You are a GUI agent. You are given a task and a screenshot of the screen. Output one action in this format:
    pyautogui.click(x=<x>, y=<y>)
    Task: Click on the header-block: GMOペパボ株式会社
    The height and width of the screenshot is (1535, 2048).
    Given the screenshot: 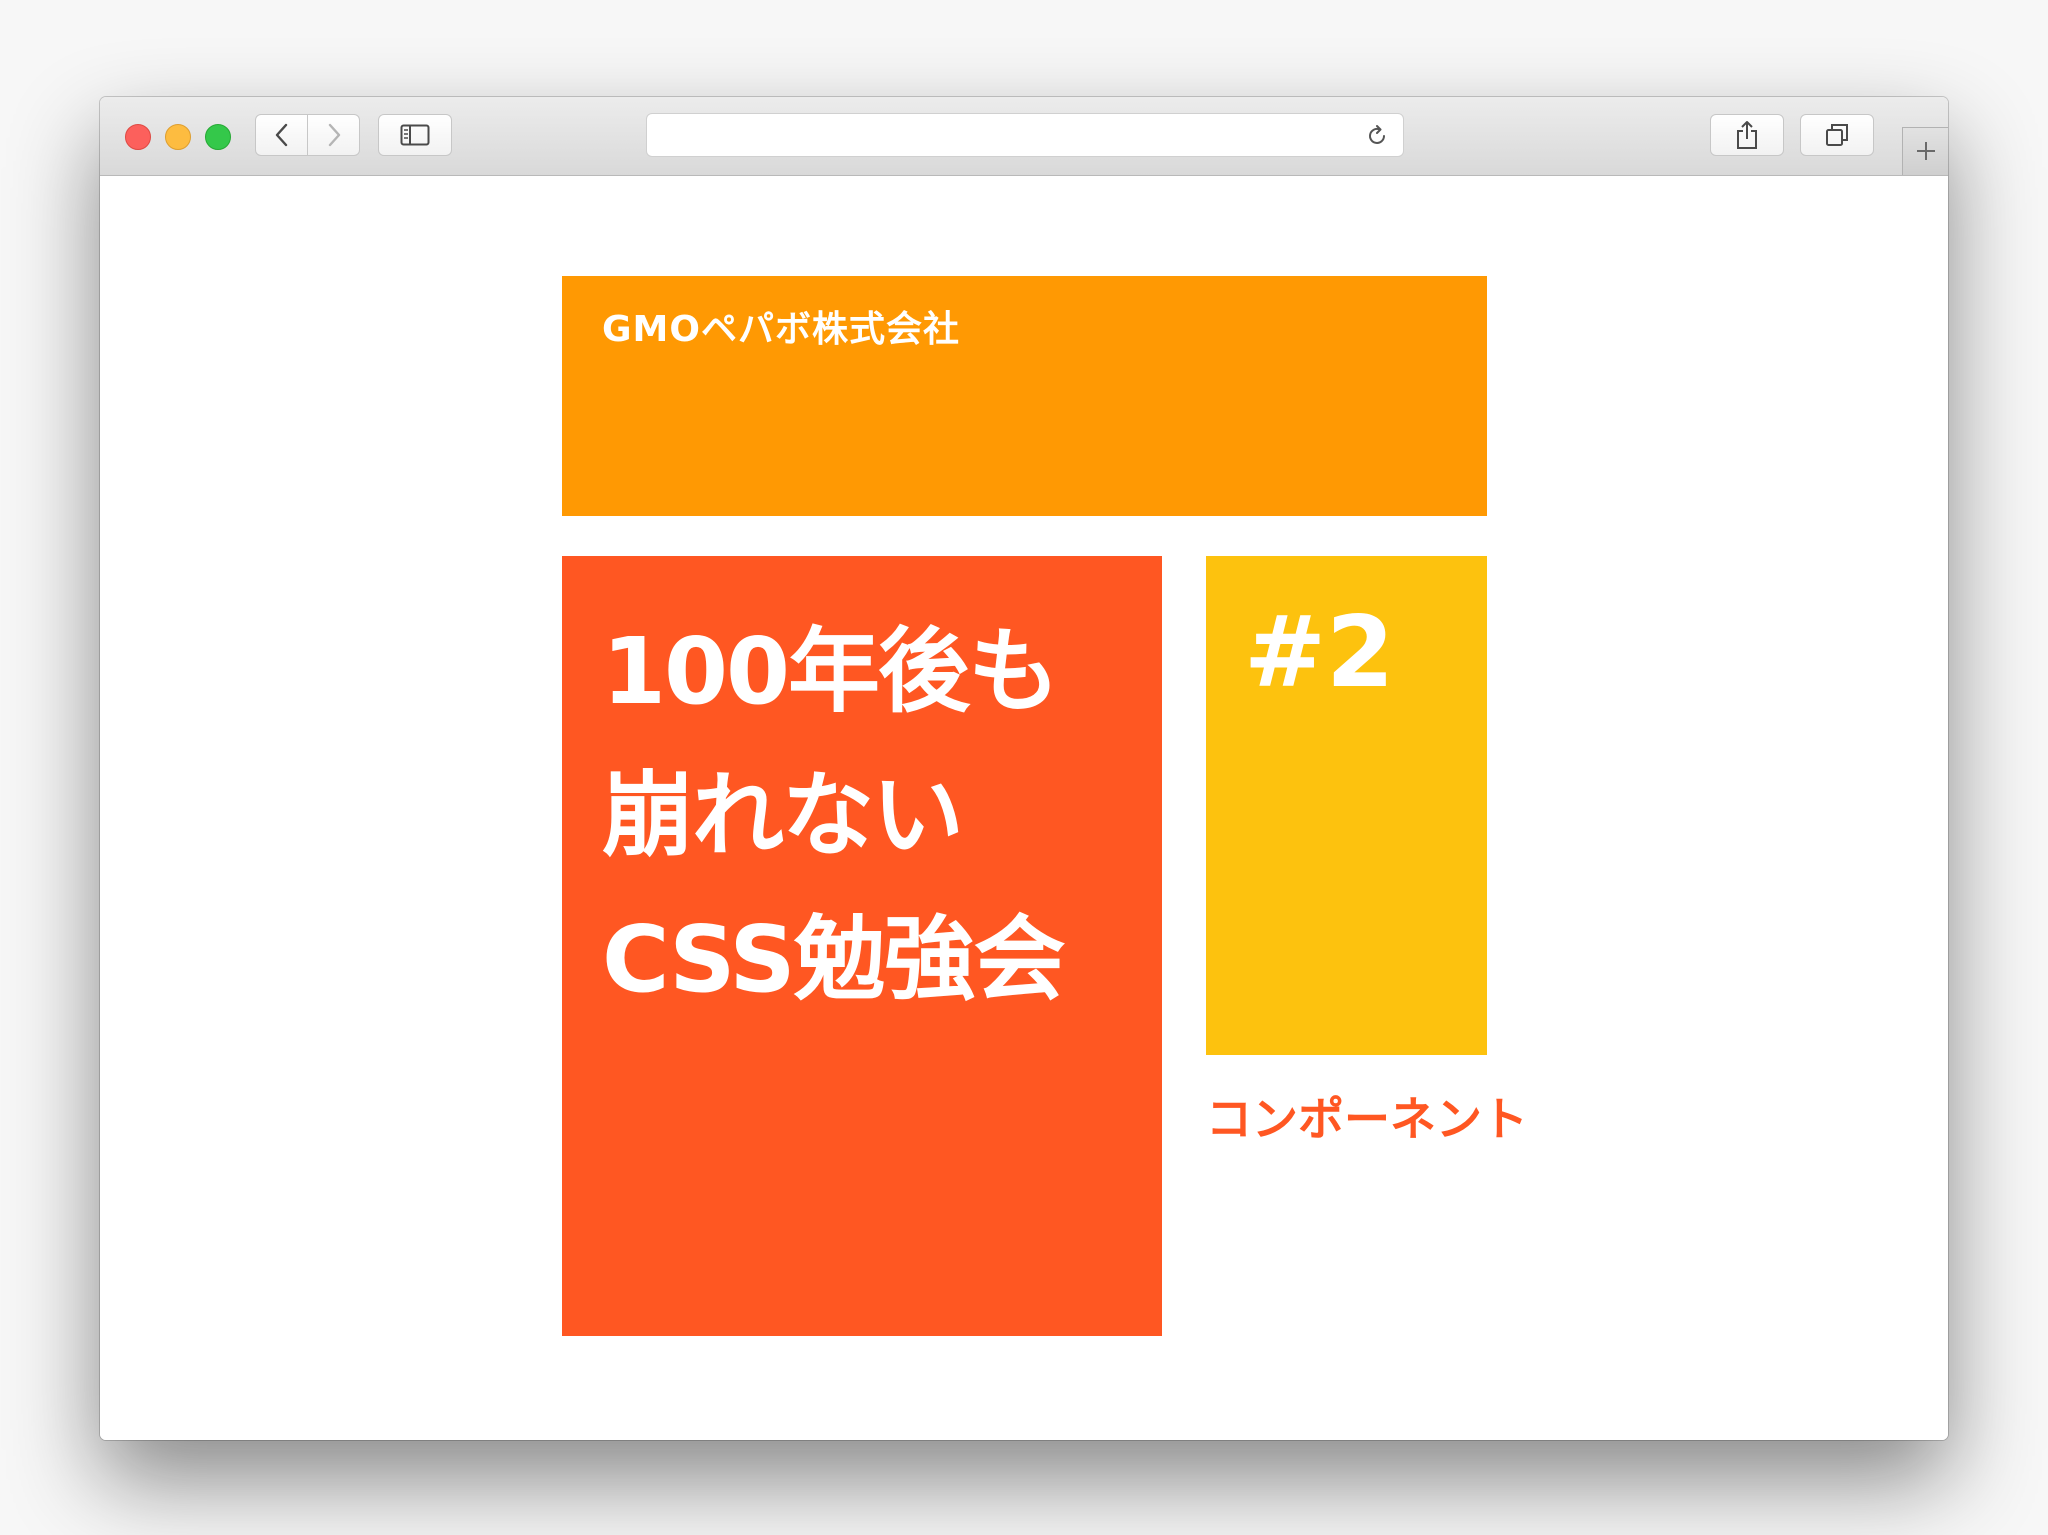 What is the action you would take?
    pyautogui.click(x=1024, y=396)
    